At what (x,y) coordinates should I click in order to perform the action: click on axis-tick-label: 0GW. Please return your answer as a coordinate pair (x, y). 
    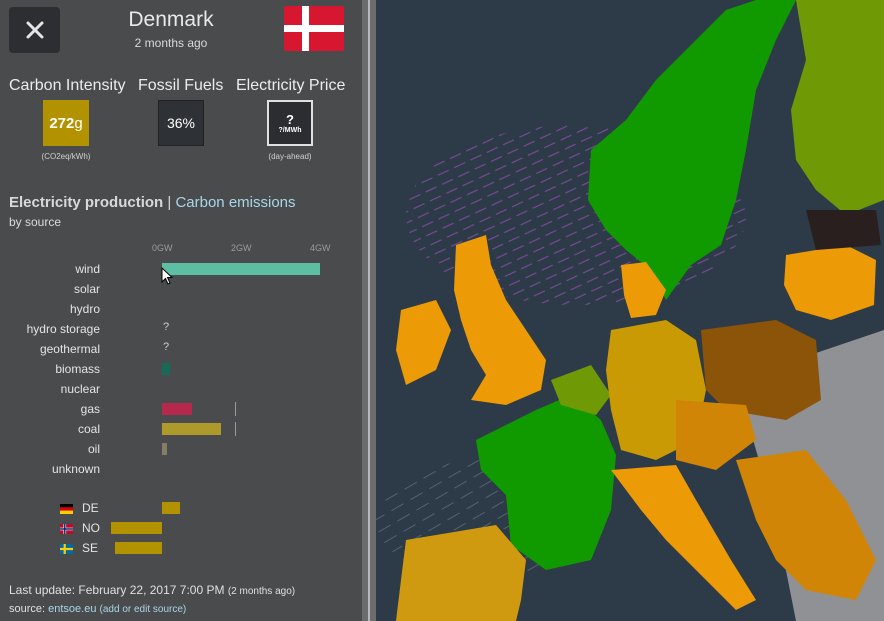
    Looking at the image, I should click on (162, 248).